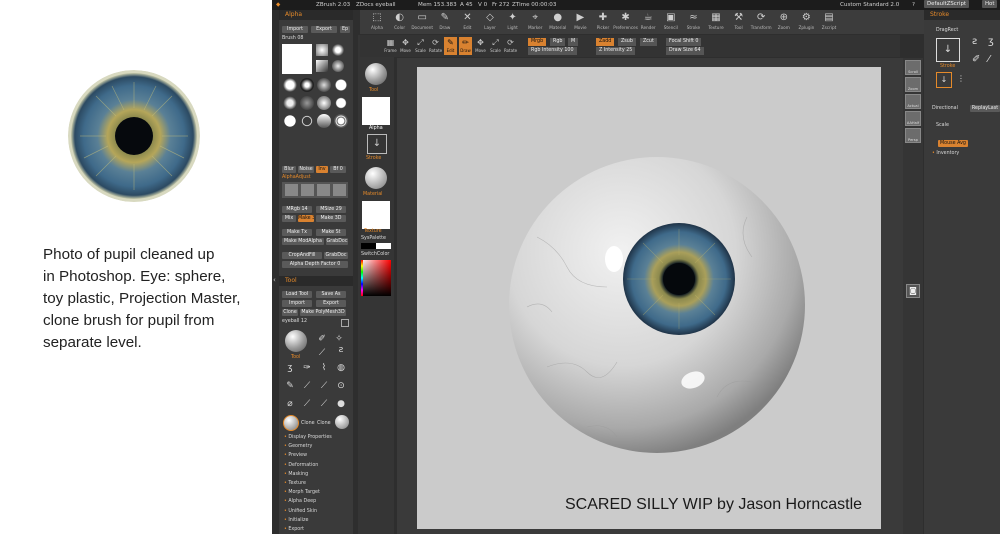 The image size is (1000, 534). I want to click on current-tool-label: eyeball 12, so click(294, 321).